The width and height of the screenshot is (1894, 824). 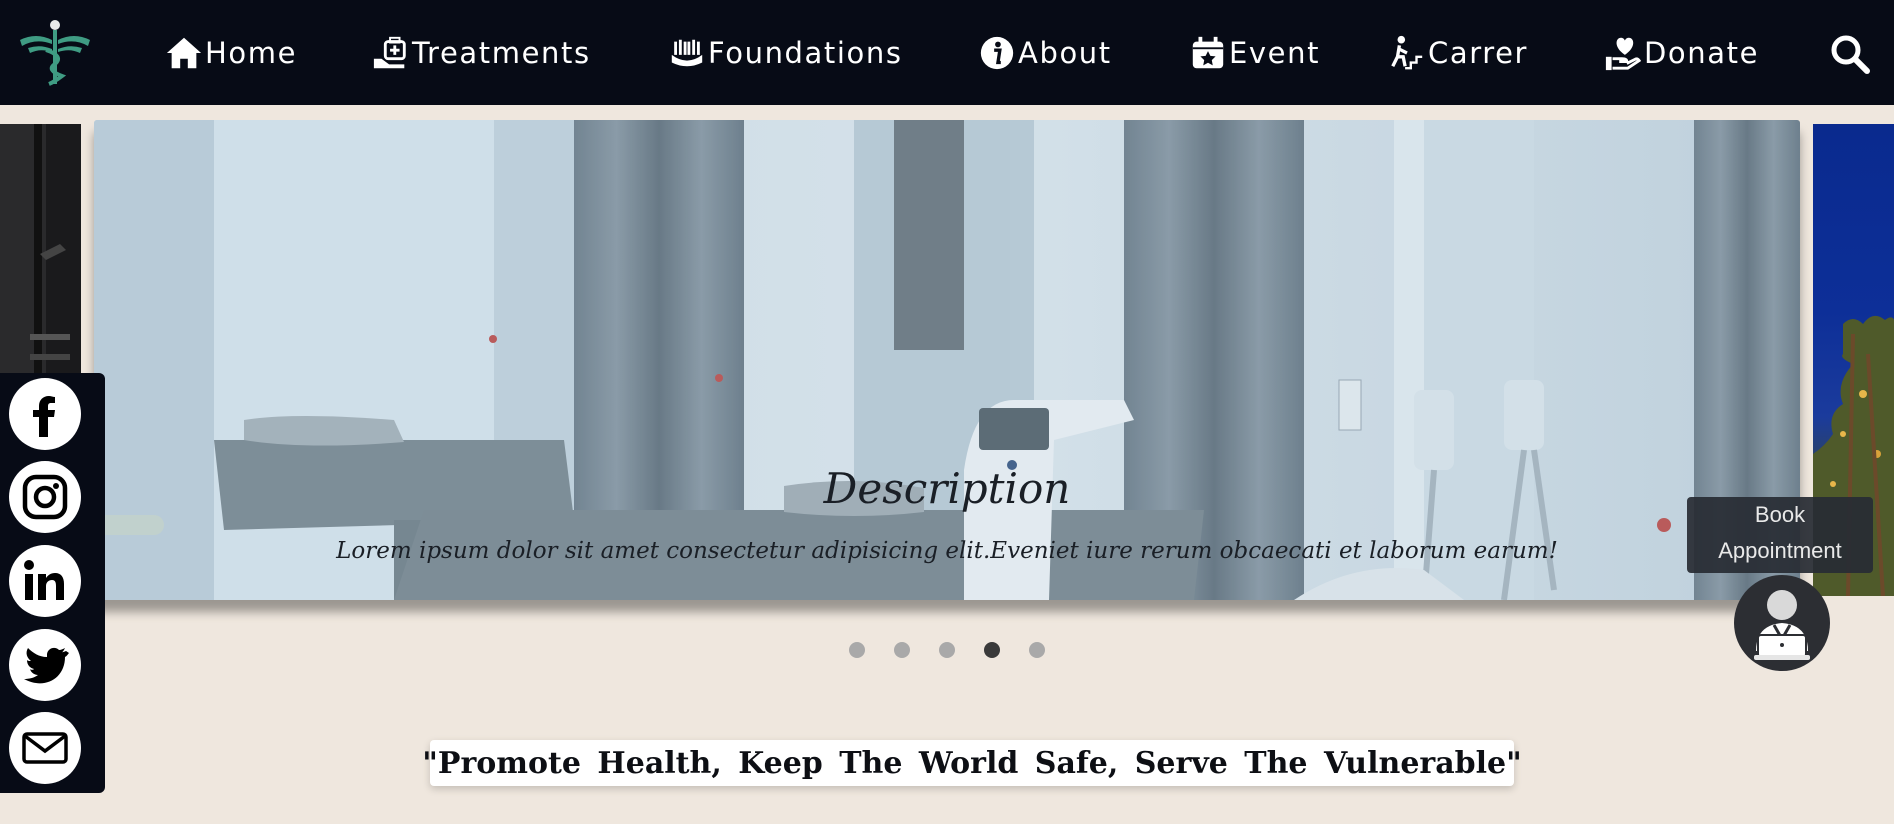 I want to click on instagram-icon, so click(x=45, y=497).